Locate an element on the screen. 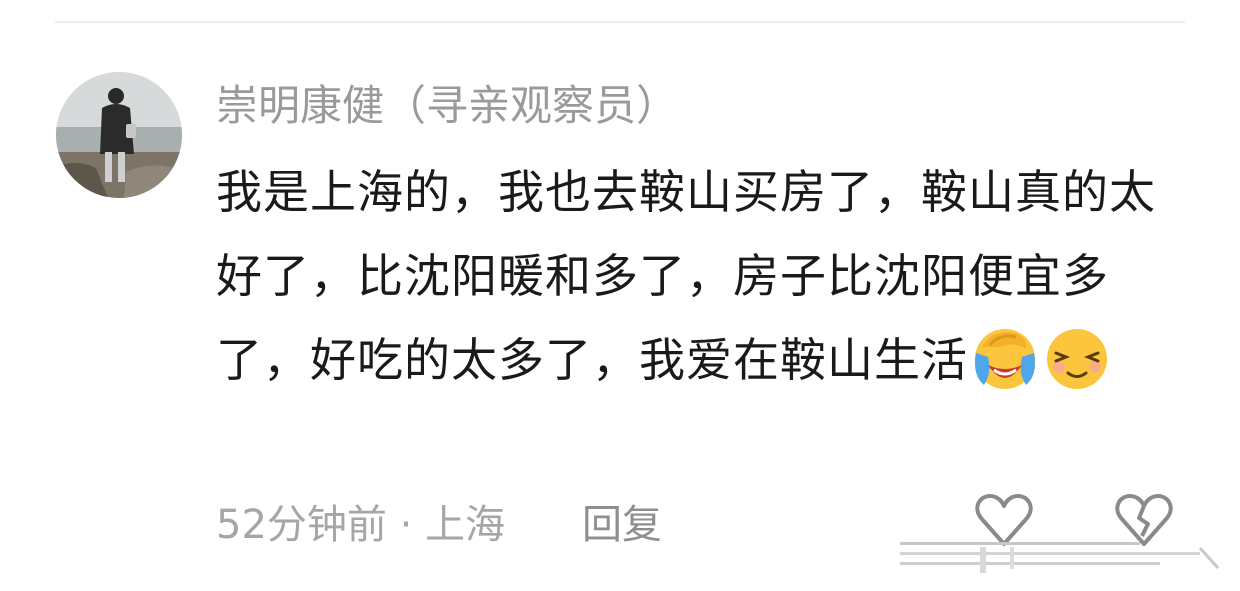  comment-time-location: 52分钟前 · 上海 is located at coordinates (361, 525).